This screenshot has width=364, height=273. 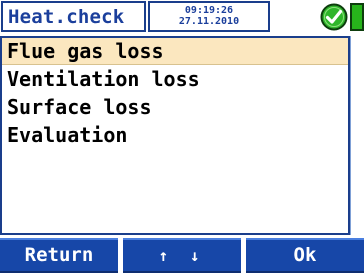 I want to click on clock-box: 09:19:26 27.11.2010, so click(x=209, y=16).